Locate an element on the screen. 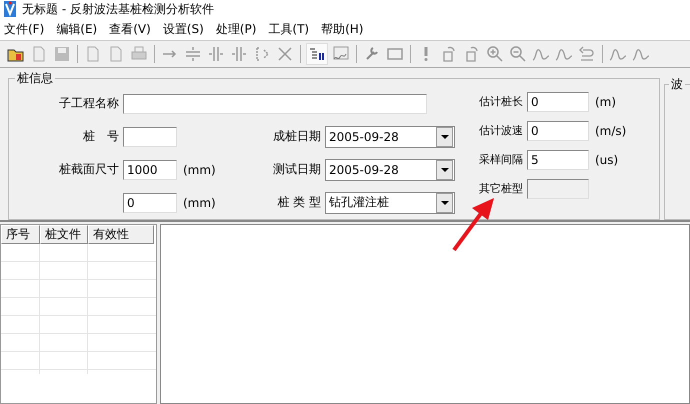  menu-item: 设置(S) is located at coordinates (183, 29).